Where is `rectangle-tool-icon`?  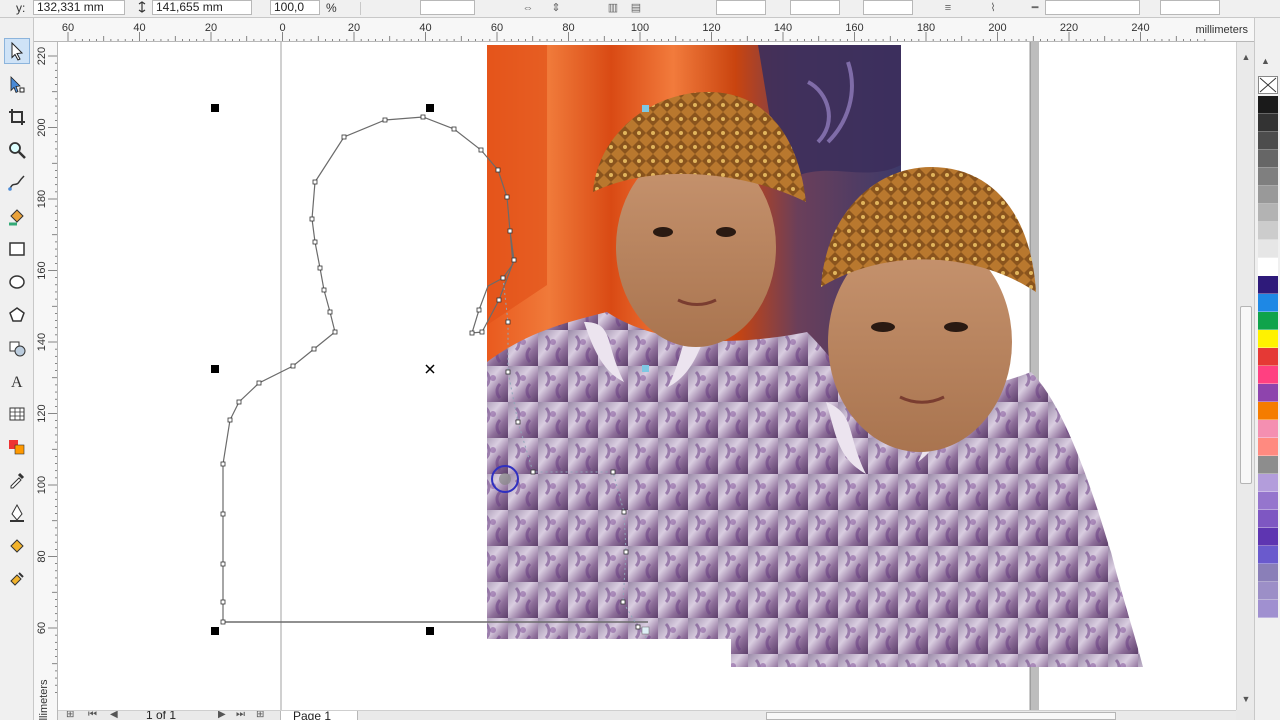
rectangle-tool-icon is located at coordinates (17, 249).